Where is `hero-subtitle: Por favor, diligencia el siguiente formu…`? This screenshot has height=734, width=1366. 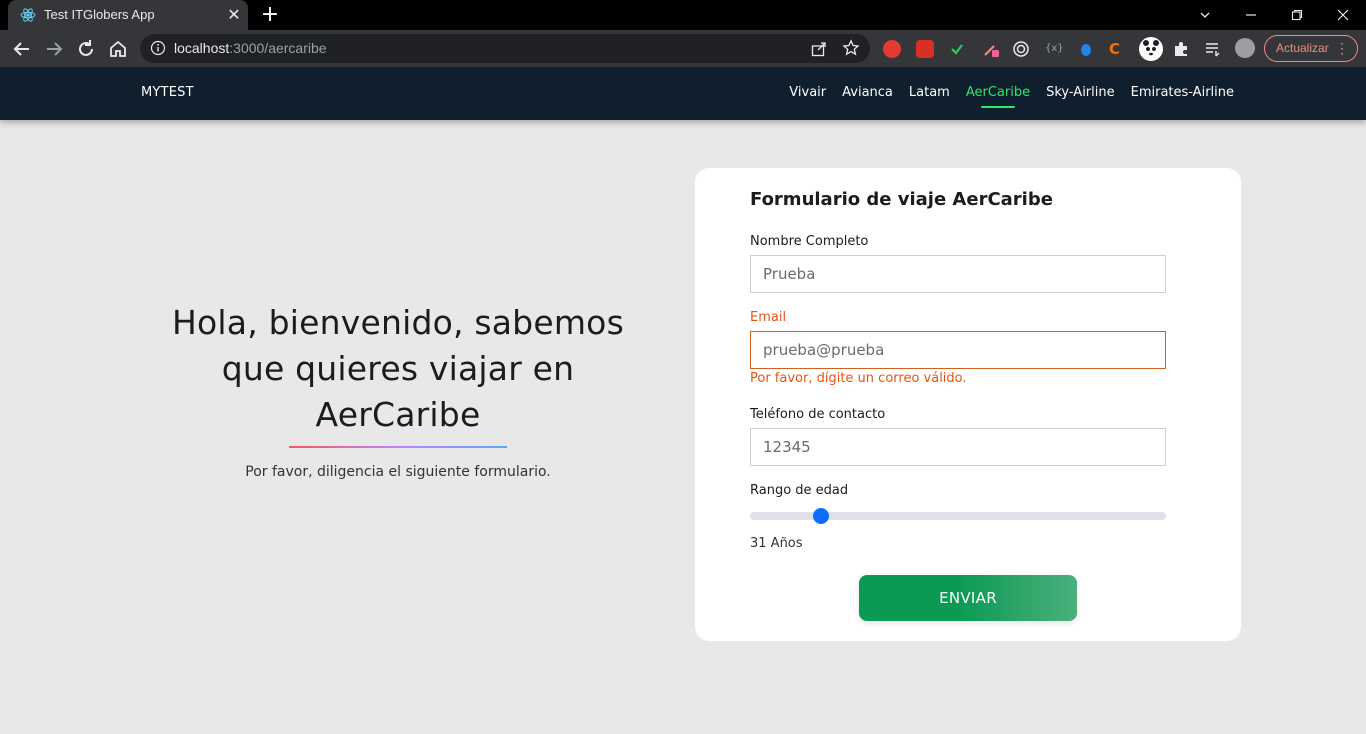 hero-subtitle: Por favor, diligencia el siguiente formu… is located at coordinates (398, 472).